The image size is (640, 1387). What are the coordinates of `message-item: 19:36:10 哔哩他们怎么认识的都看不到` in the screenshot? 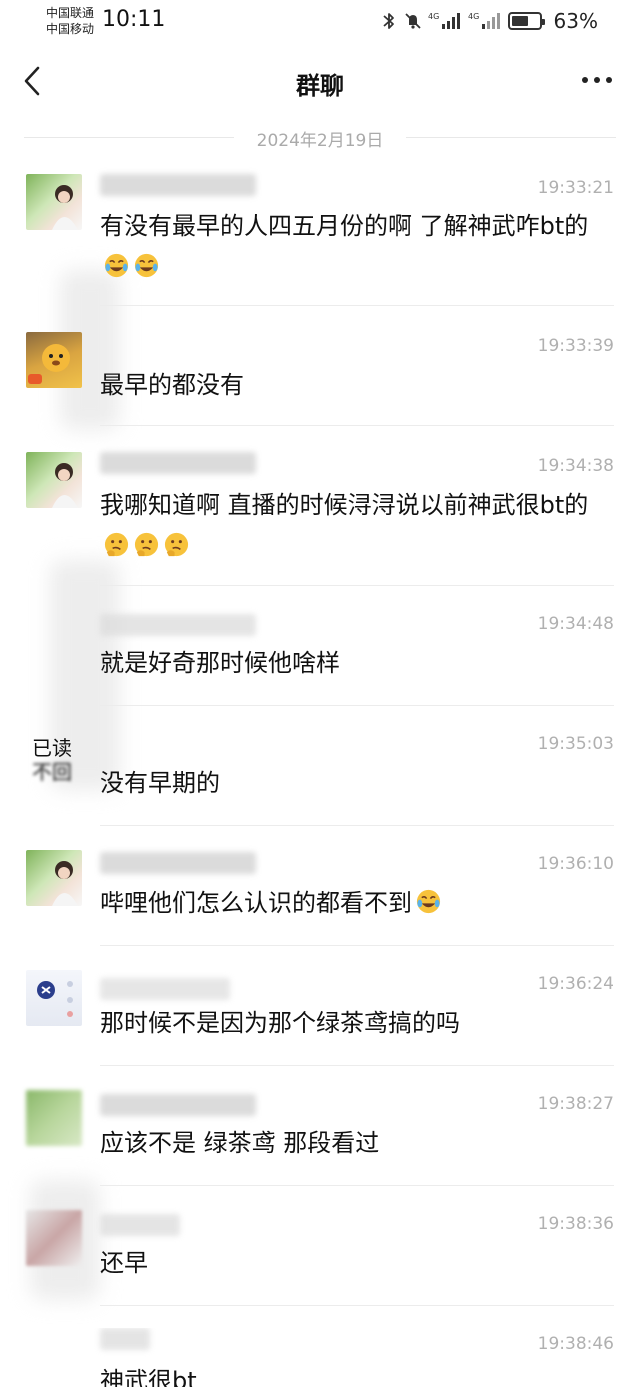 It's located at (320, 898).